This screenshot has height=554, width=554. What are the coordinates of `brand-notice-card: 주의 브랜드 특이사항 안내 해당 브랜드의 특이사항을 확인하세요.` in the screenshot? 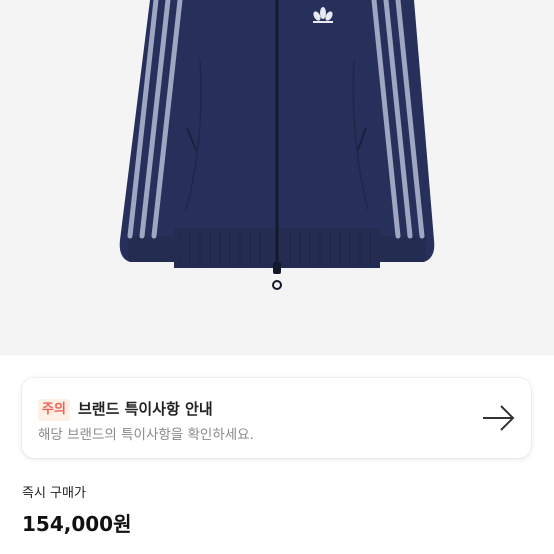 It's located at (276, 418).